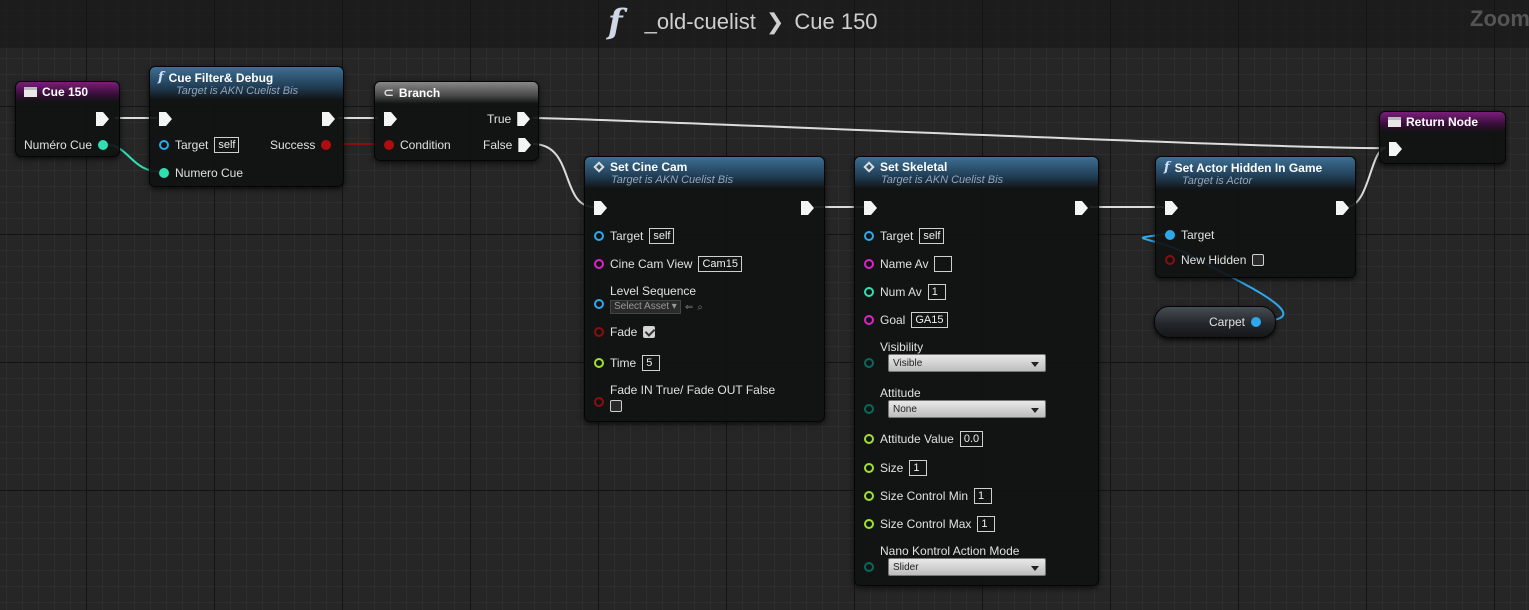 This screenshot has height=610, width=1529. I want to click on pin-label-cine-cam-view: Cine Cam View, so click(651, 264).